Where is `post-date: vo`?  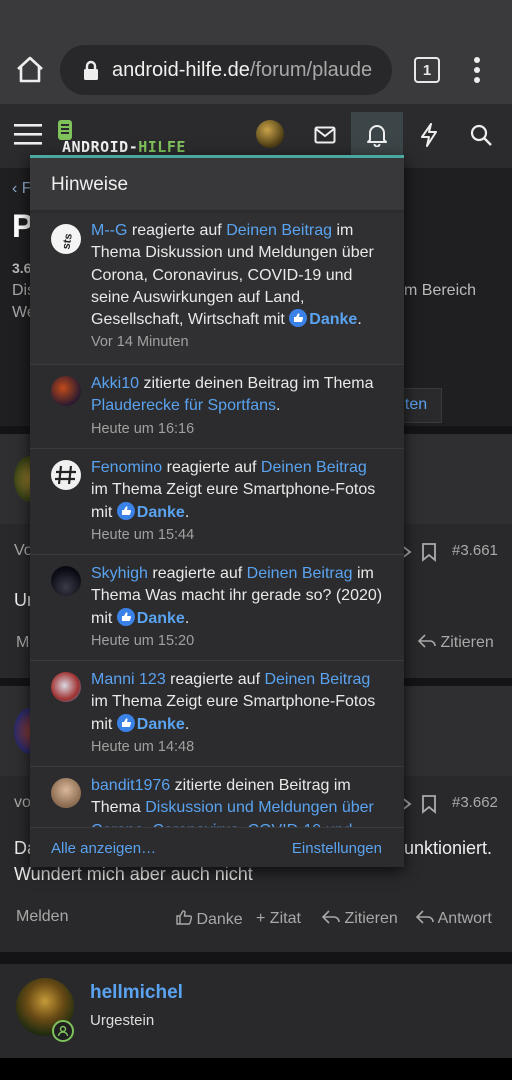
post-date: vo is located at coordinates (22, 803).